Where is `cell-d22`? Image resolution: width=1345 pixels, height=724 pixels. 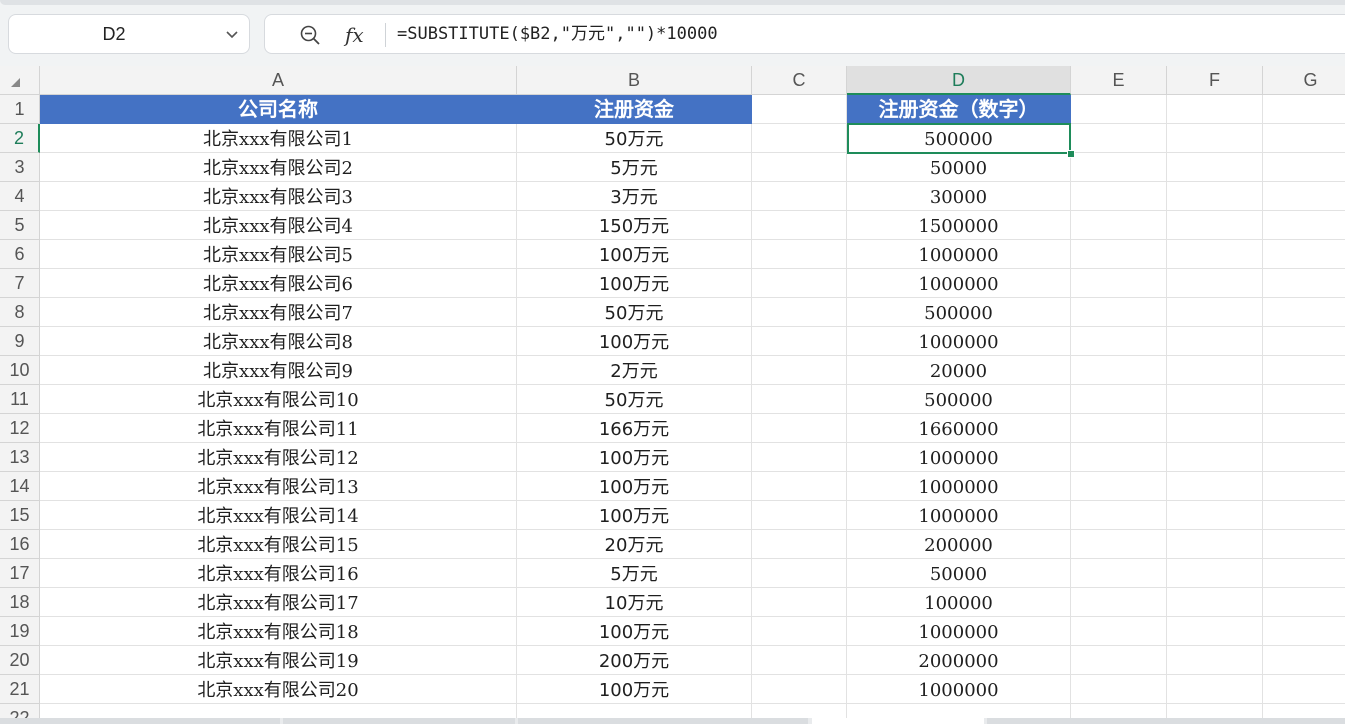
cell-d22 is located at coordinates (959, 711).